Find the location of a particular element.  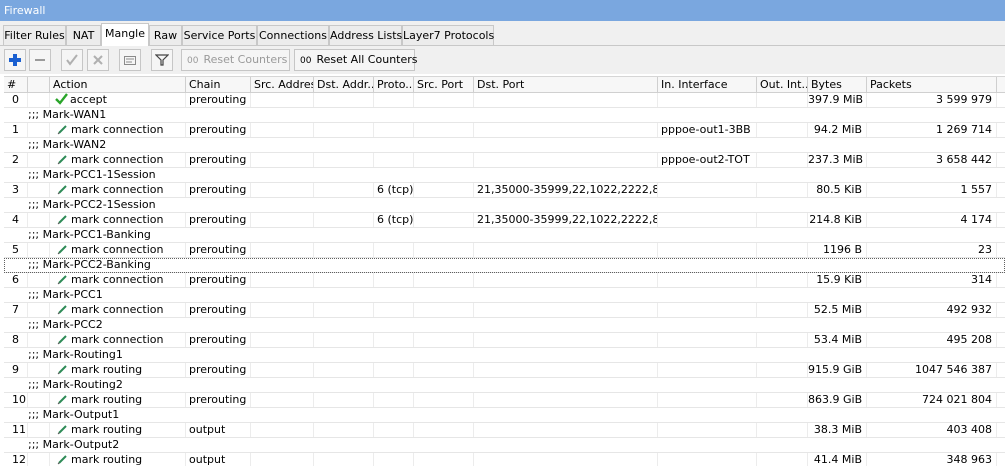

comment-row: ;;; Mark-PCC2-1Session is located at coordinates (504, 205).